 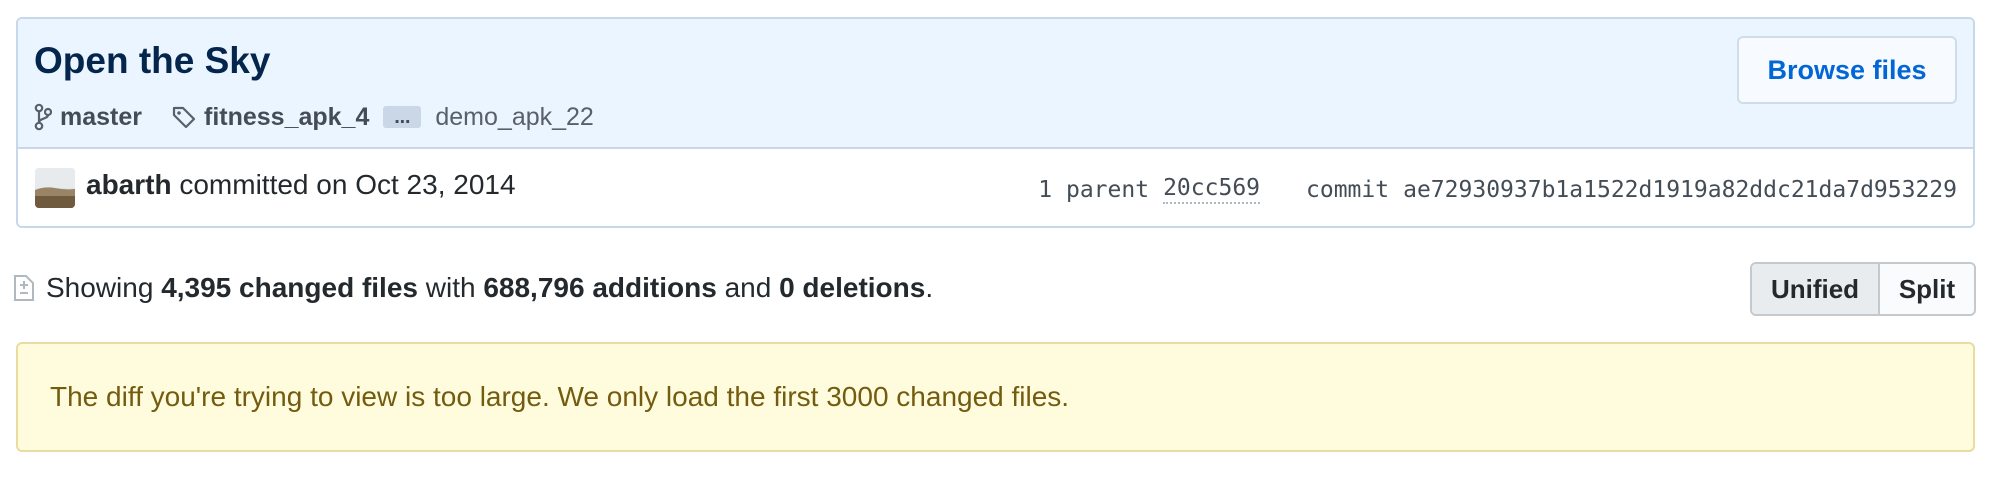 I want to click on file-diff-icon, so click(x=24, y=288).